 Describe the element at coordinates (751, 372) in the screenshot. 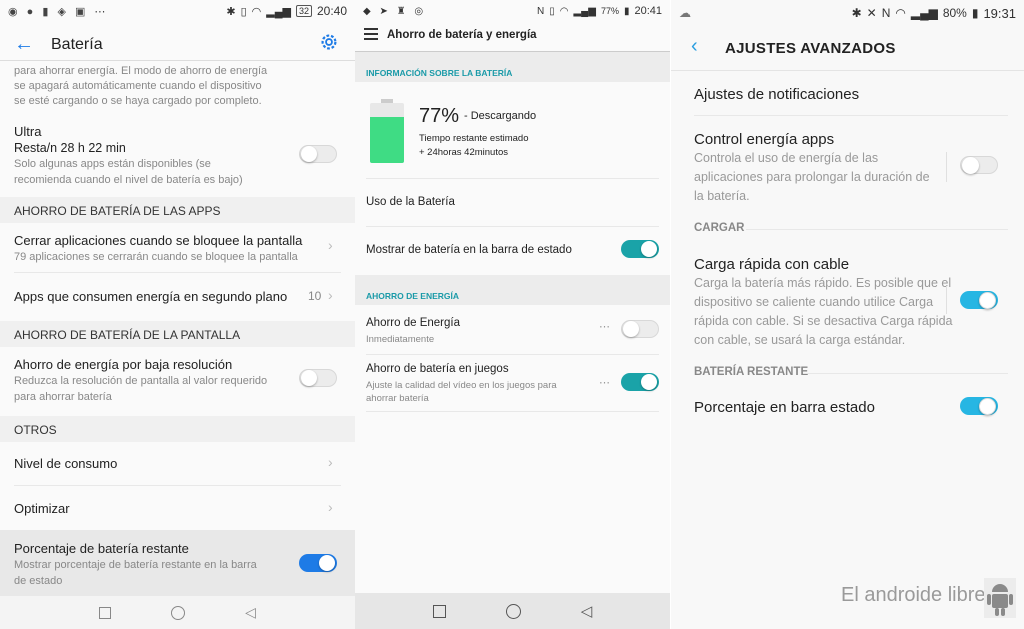

I see `section-header-battery-remaining: BATERÍA RESTANTE` at that location.